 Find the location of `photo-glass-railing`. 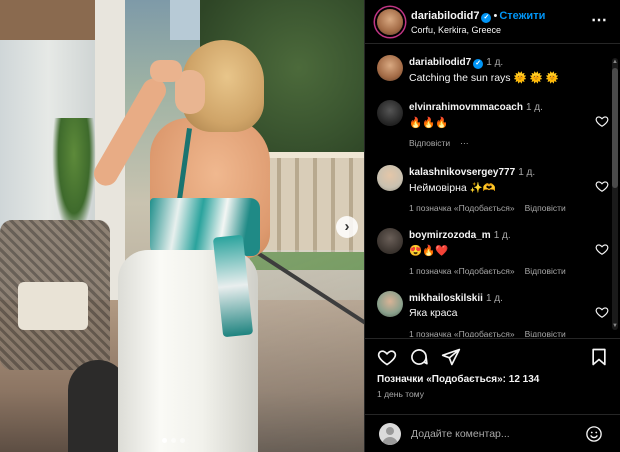

photo-glass-railing is located at coordinates (306, 351).